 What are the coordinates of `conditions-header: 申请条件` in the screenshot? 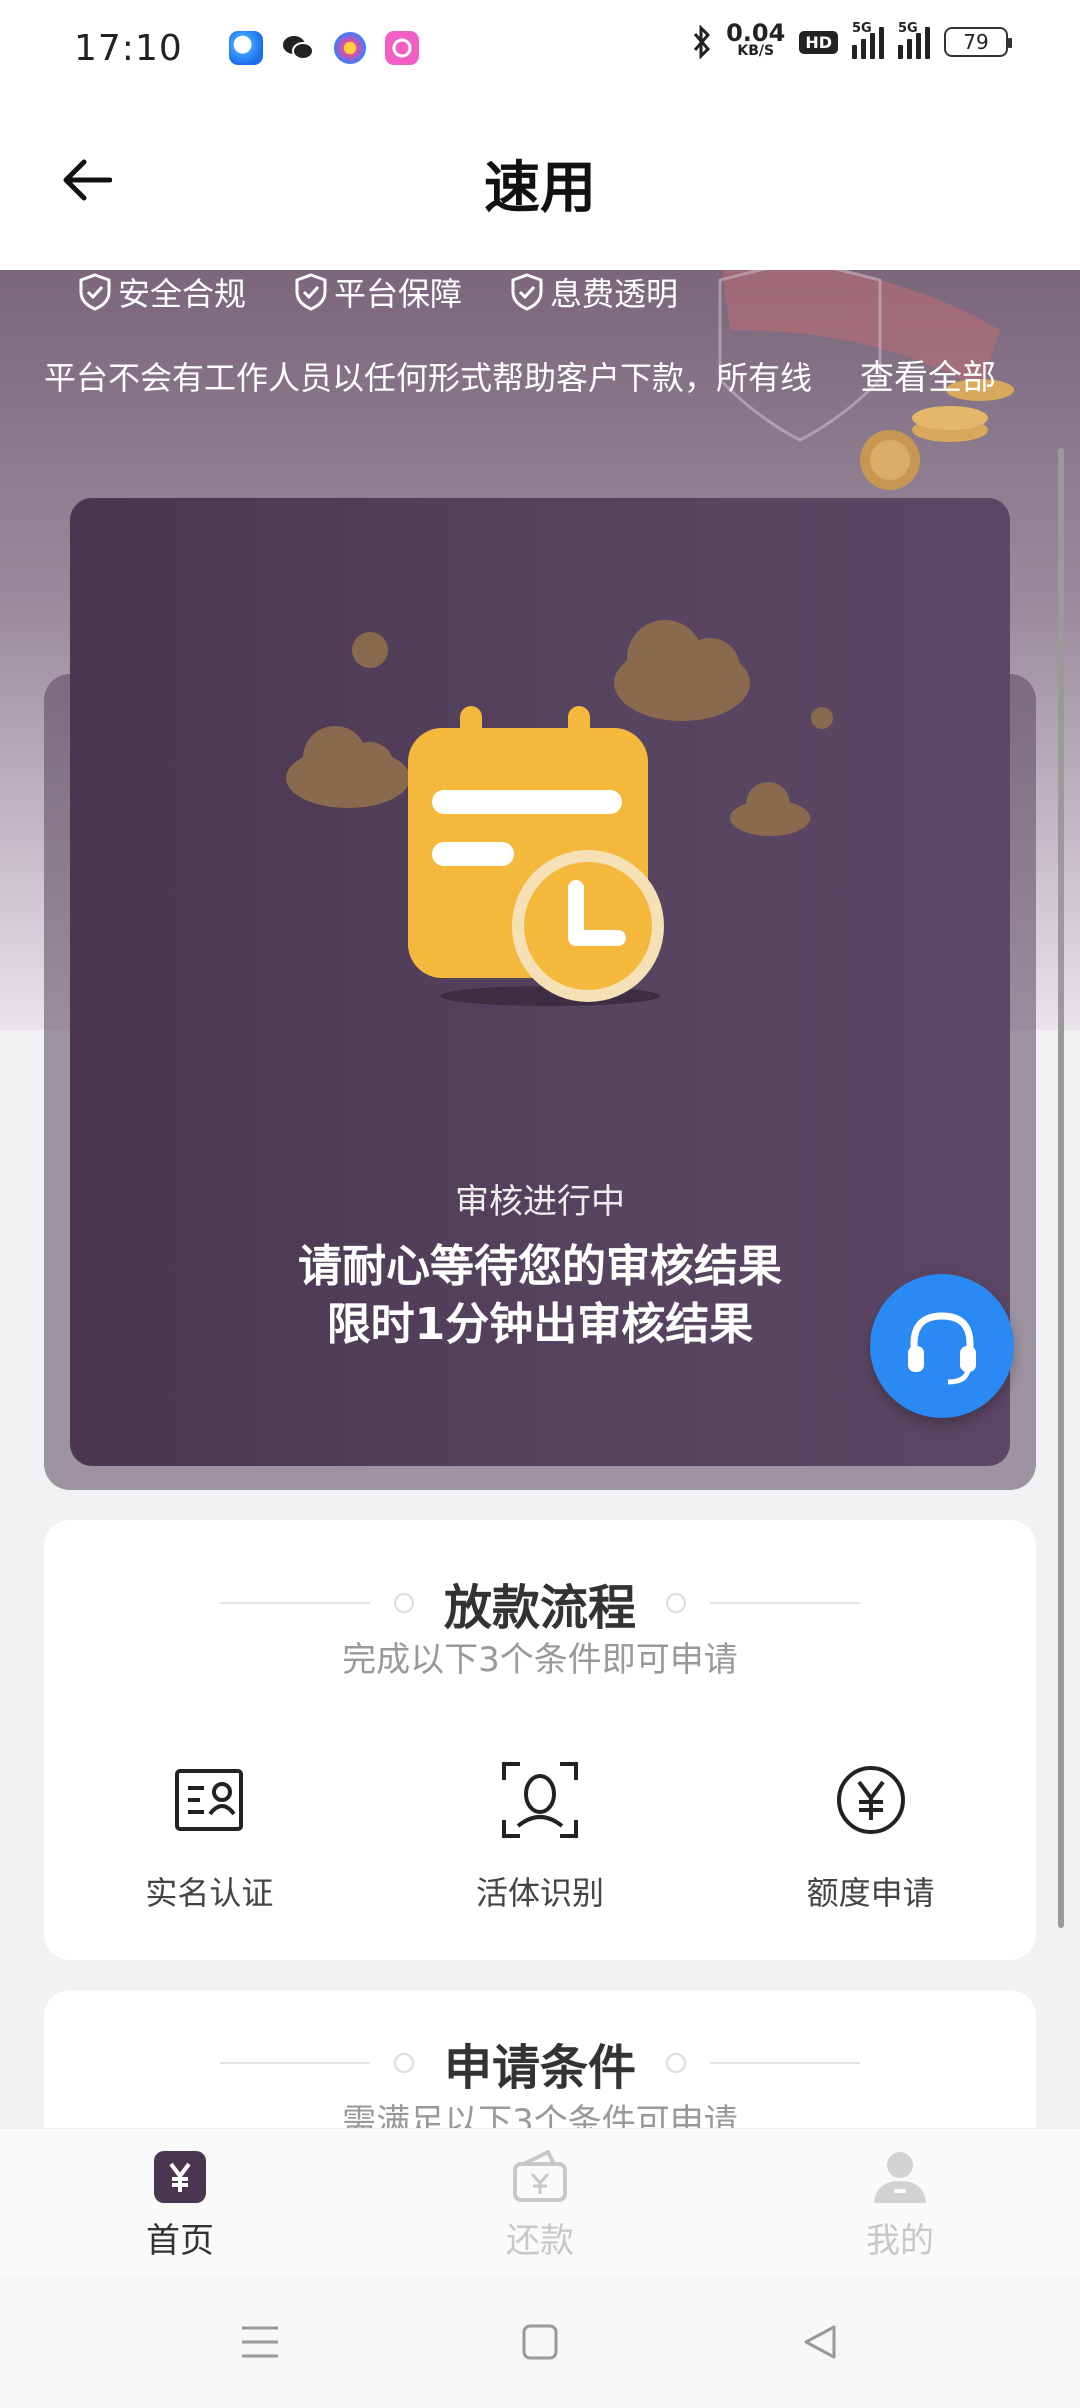 It's located at (540, 2063).